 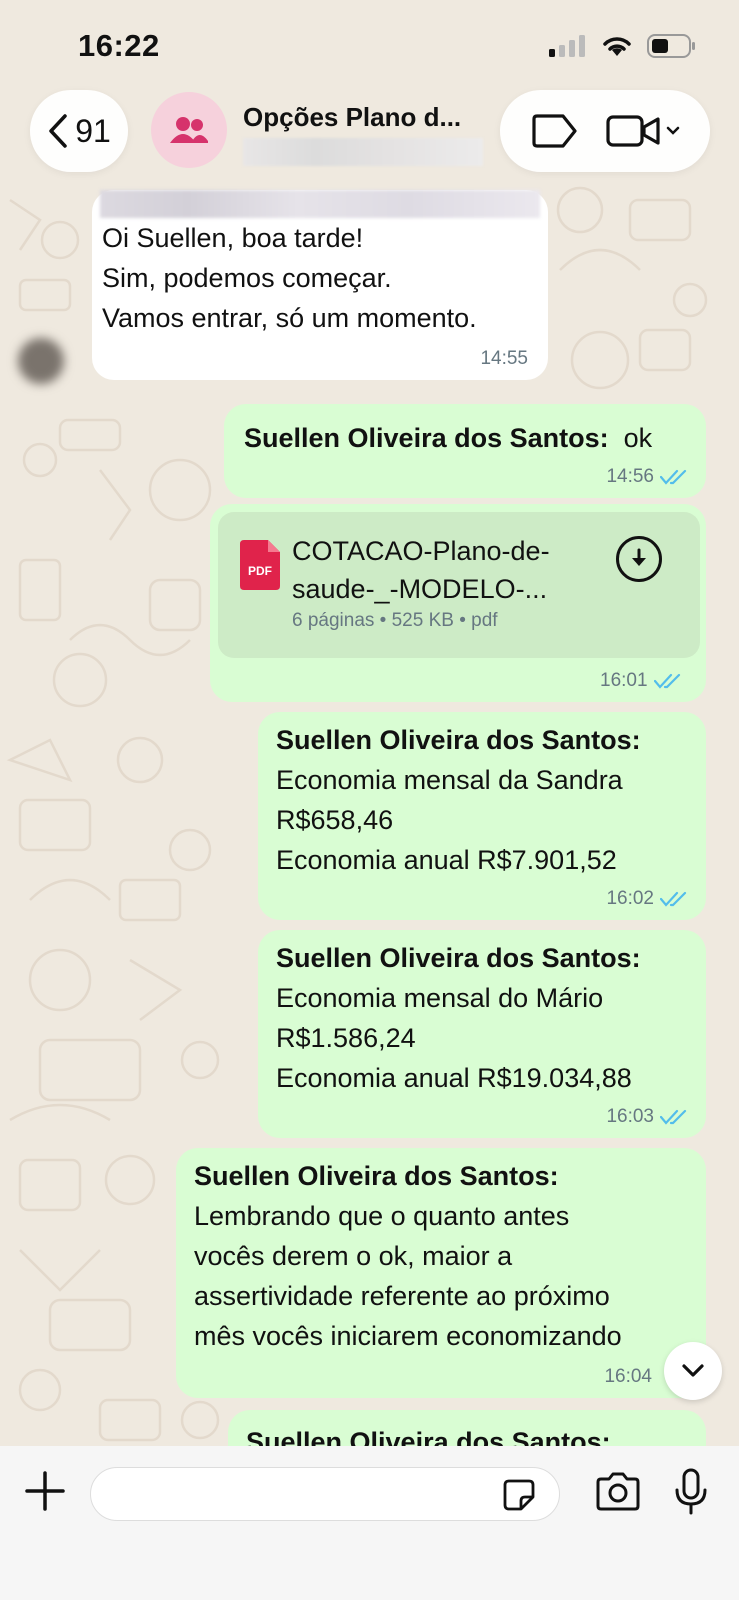 What do you see at coordinates (247, 278) in the screenshot?
I see `message-line: Sim, podemos começar.` at bounding box center [247, 278].